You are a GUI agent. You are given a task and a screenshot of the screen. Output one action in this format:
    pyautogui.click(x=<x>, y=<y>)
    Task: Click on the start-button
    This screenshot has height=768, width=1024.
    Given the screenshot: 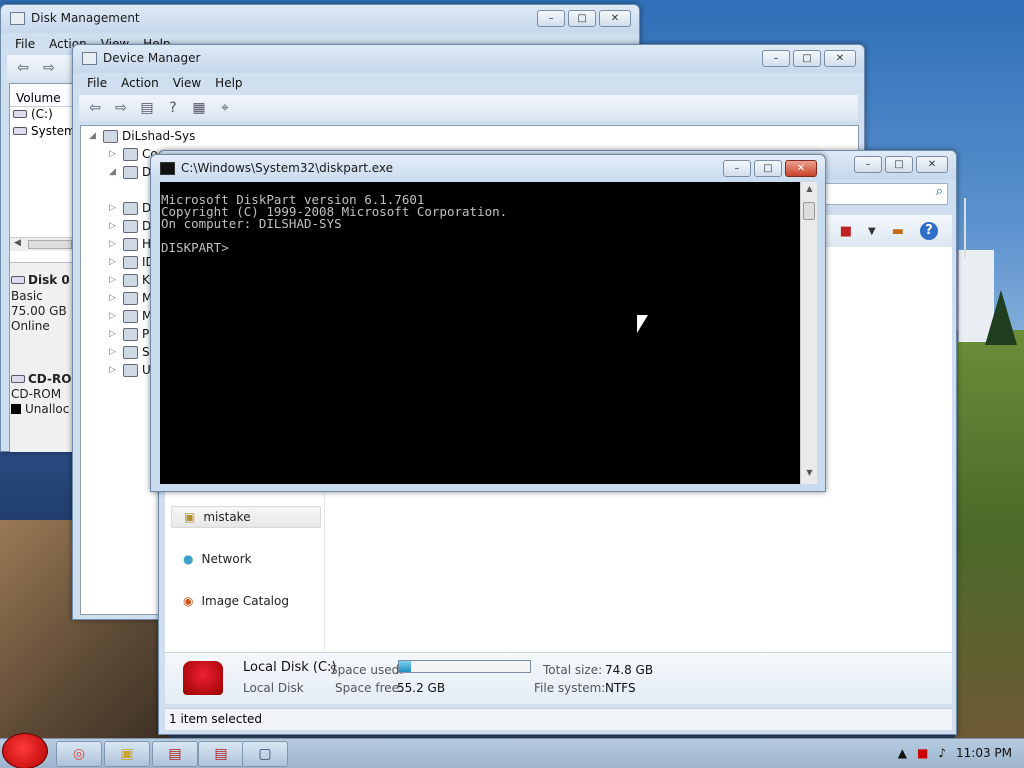 What is the action you would take?
    pyautogui.click(x=25, y=750)
    